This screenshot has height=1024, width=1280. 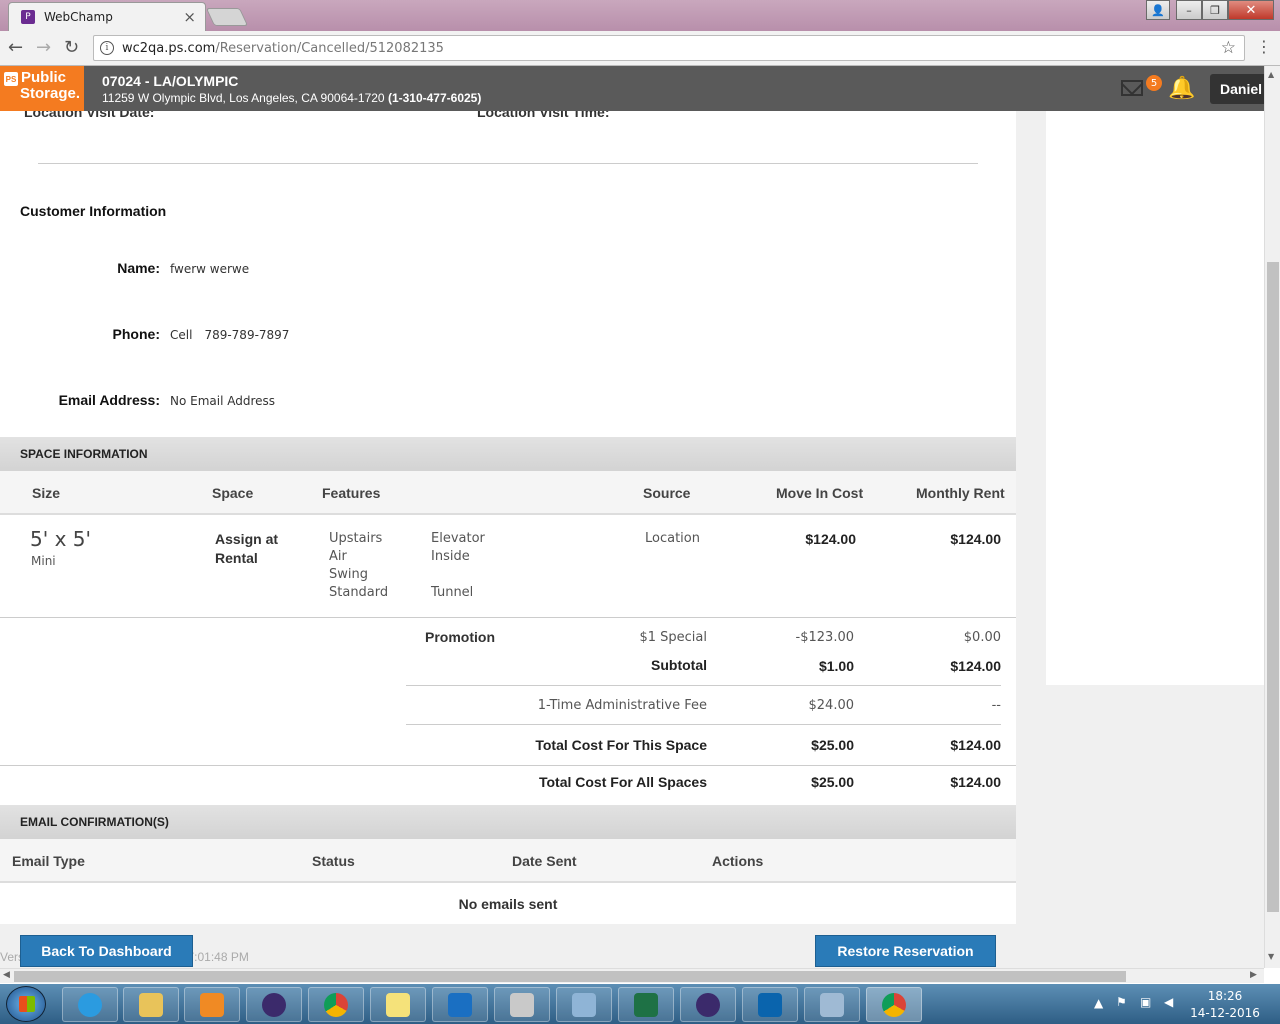 What do you see at coordinates (1168, 1002) in the screenshot?
I see `volume-icon: ◀` at bounding box center [1168, 1002].